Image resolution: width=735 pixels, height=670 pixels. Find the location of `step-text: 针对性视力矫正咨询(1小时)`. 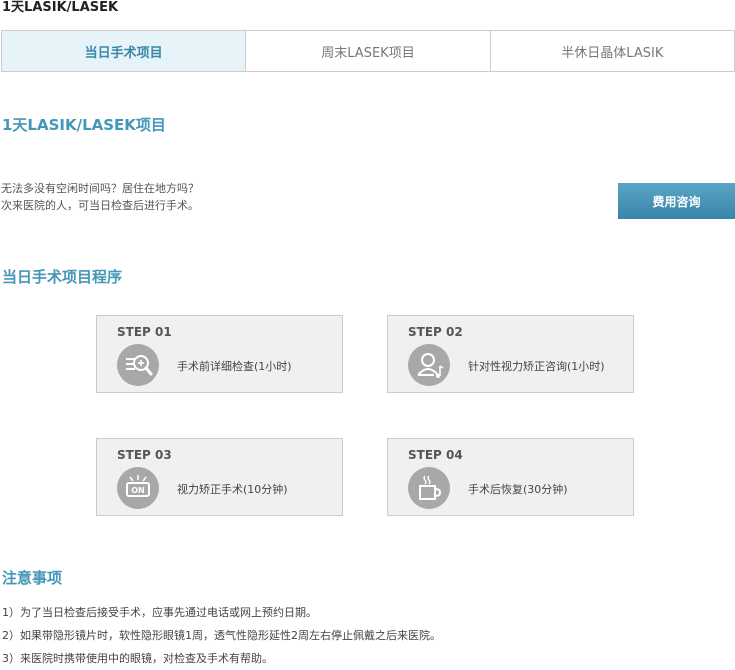

step-text: 针对性视力矫正咨询(1小时) is located at coordinates (536, 366).